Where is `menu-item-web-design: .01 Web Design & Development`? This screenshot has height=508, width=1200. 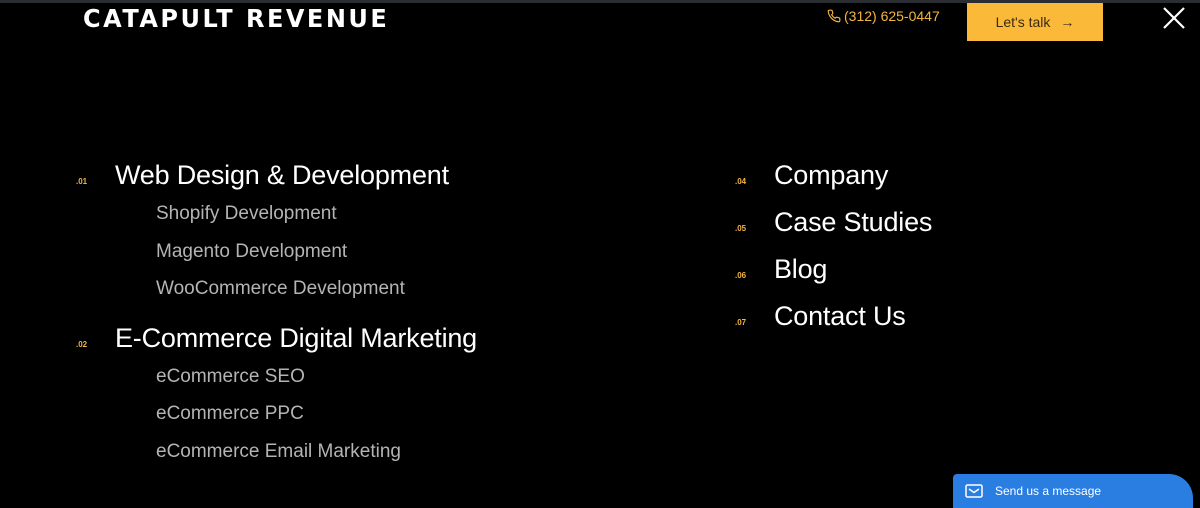 menu-item-web-design: .01 Web Design & Development is located at coordinates (276, 175).